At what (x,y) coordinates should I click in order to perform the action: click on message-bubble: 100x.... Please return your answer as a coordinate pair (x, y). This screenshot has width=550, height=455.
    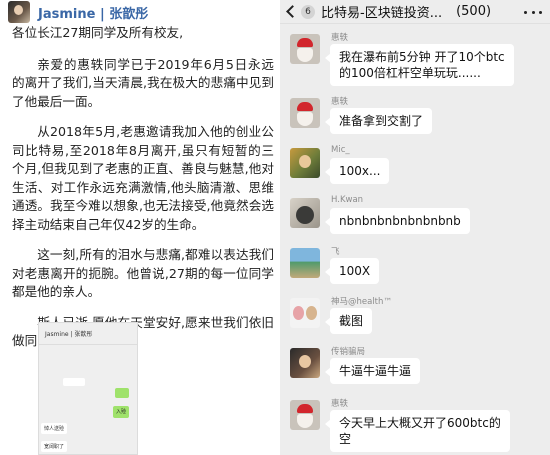
    Looking at the image, I should click on (357, 171).